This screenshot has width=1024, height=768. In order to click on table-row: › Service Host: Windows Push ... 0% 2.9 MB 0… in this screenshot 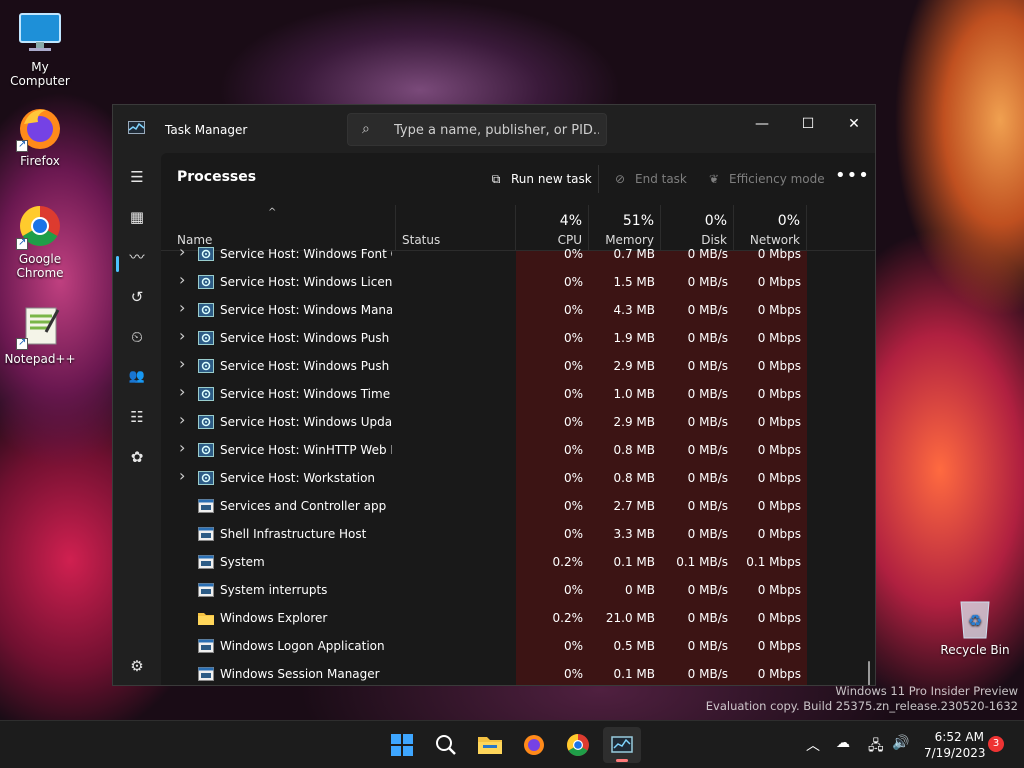, I will do `click(518, 366)`.